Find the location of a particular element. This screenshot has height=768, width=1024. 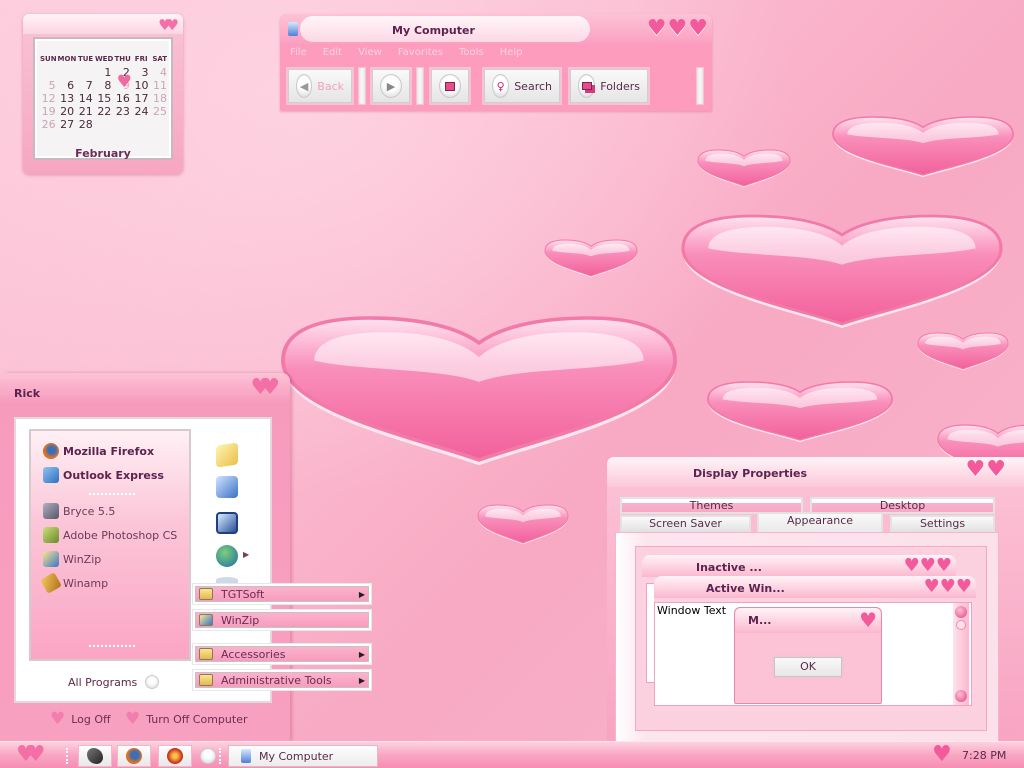

calendar-day: 21 is located at coordinates (85, 111).